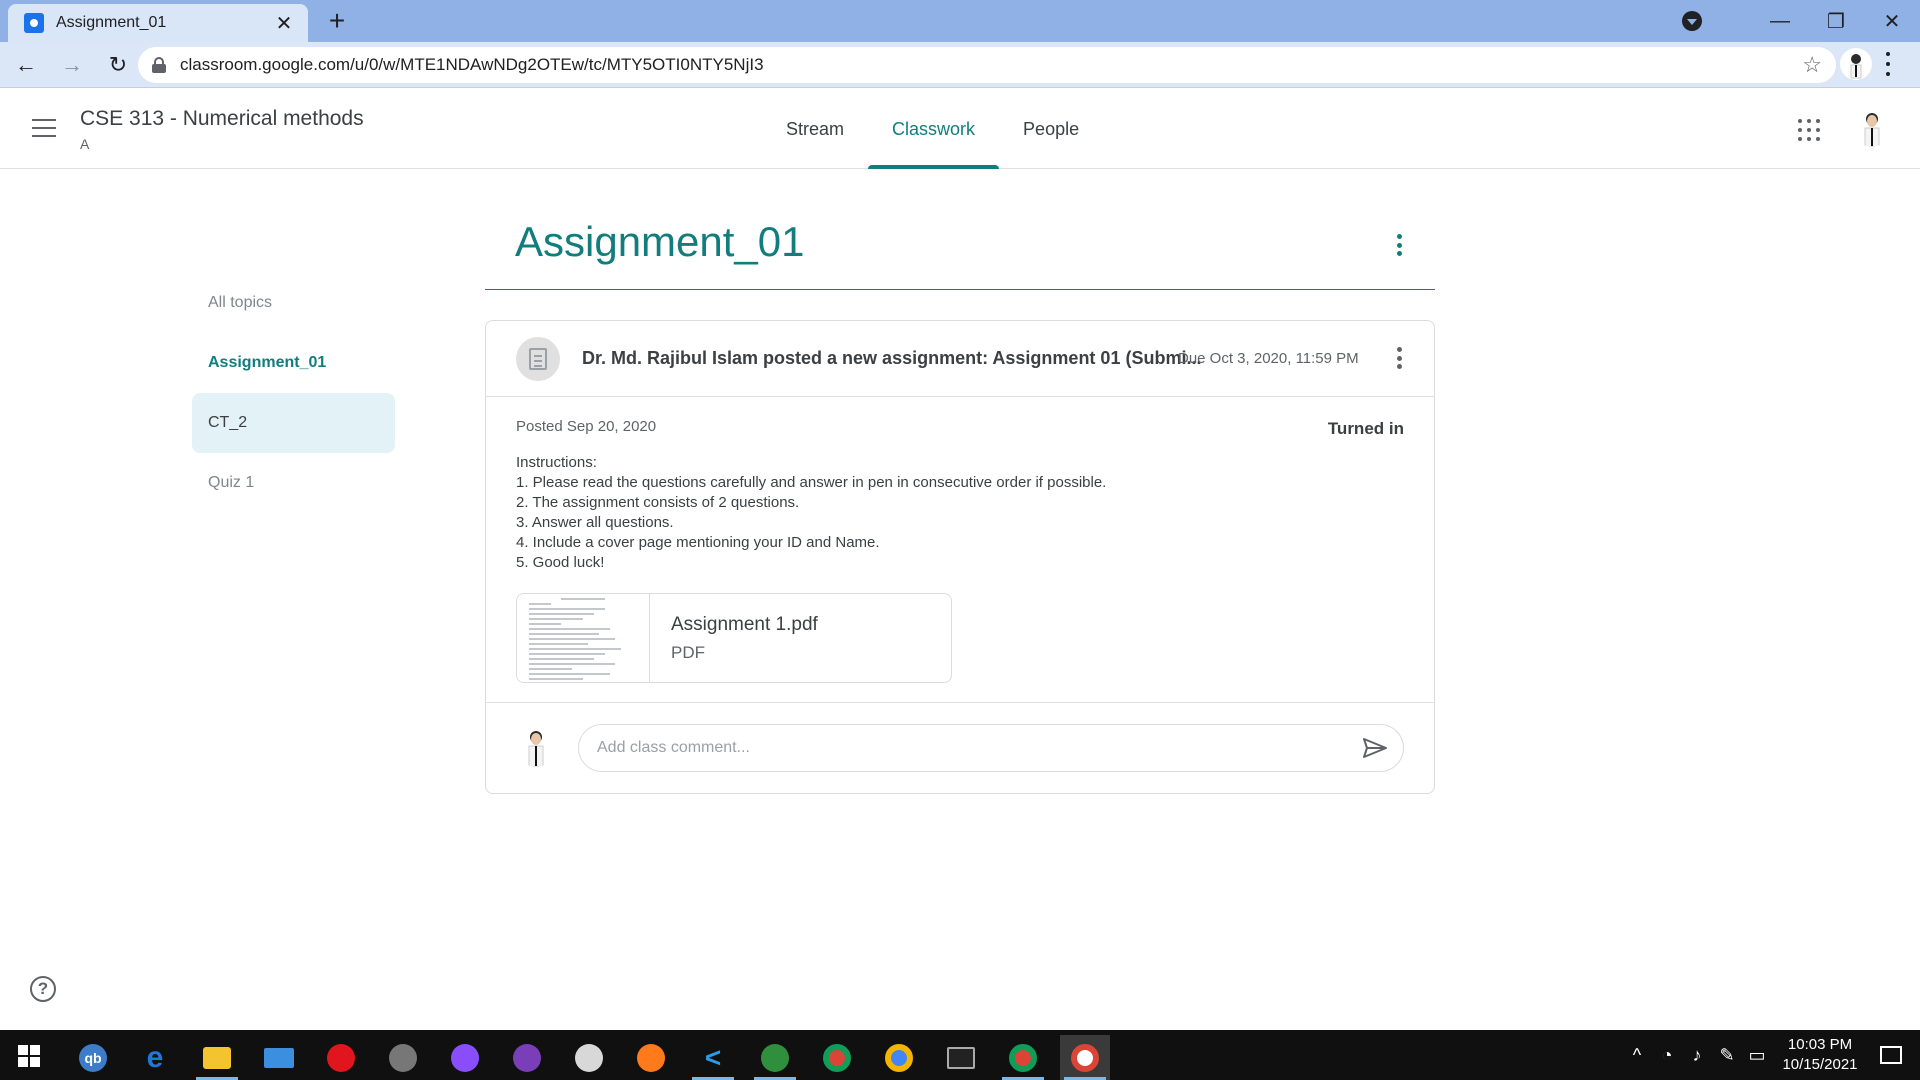 The image size is (1920, 1080). Describe the element at coordinates (293, 303) in the screenshot. I see `topic-all: All topics` at that location.